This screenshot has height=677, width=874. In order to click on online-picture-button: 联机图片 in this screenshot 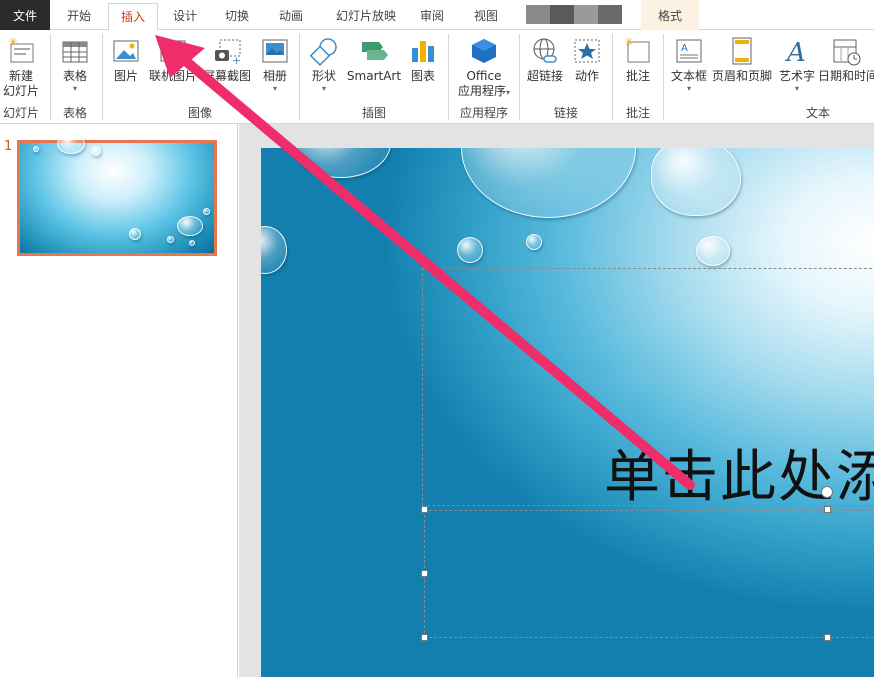, I will do `click(173, 59)`.